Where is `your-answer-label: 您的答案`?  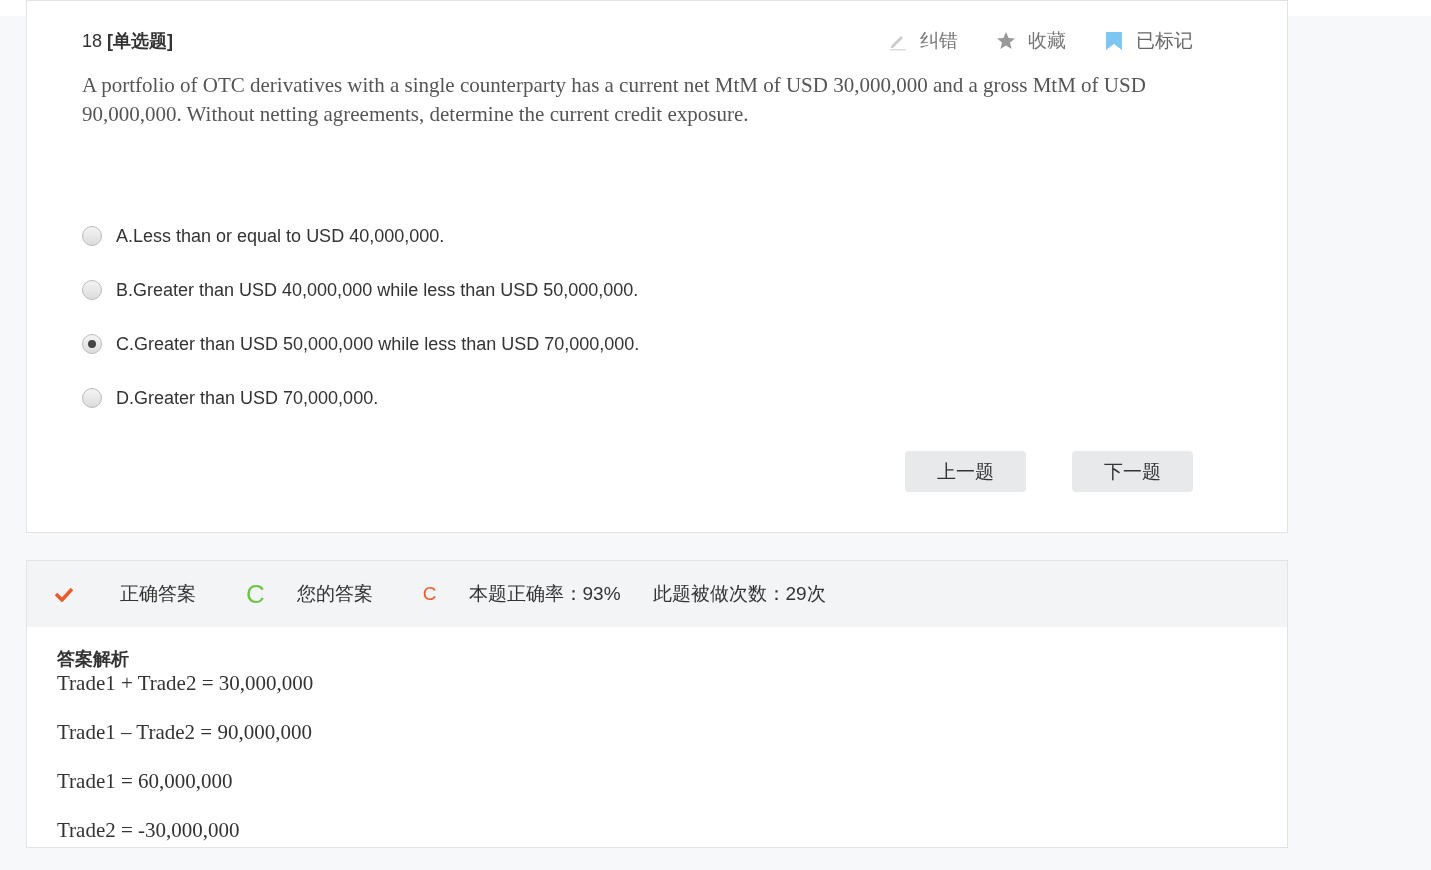 your-answer-label: 您的答案 is located at coordinates (334, 594).